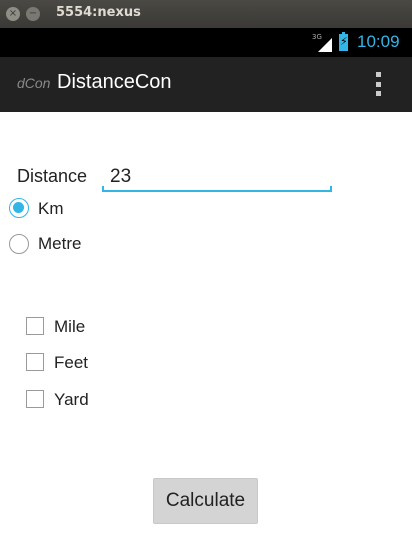 The height and width of the screenshot is (537, 412). What do you see at coordinates (114, 82) in the screenshot?
I see `app-title: DistanceCon` at bounding box center [114, 82].